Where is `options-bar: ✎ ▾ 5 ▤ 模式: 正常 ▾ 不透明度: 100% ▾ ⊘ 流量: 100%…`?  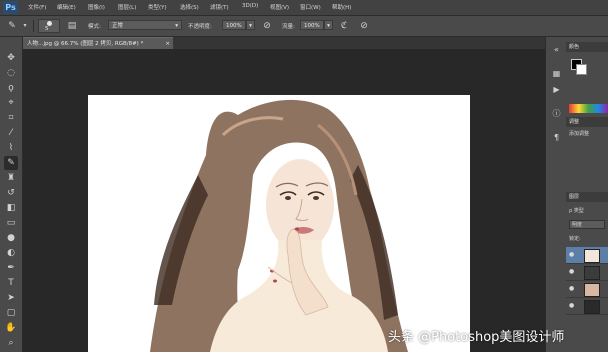 options-bar: ✎ ▾ 5 ▤ 模式: 正常 ▾ 不透明度: 100% ▾ ⊘ 流量: 100%… is located at coordinates (304, 26).